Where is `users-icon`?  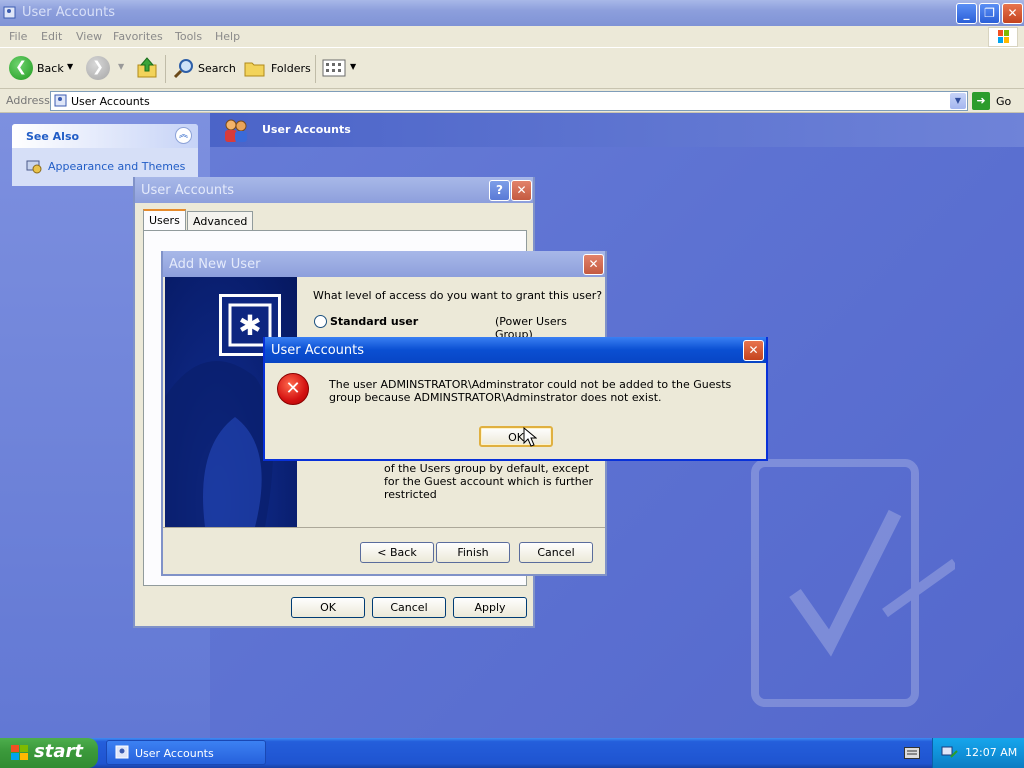
users-icon is located at coordinates (236, 130).